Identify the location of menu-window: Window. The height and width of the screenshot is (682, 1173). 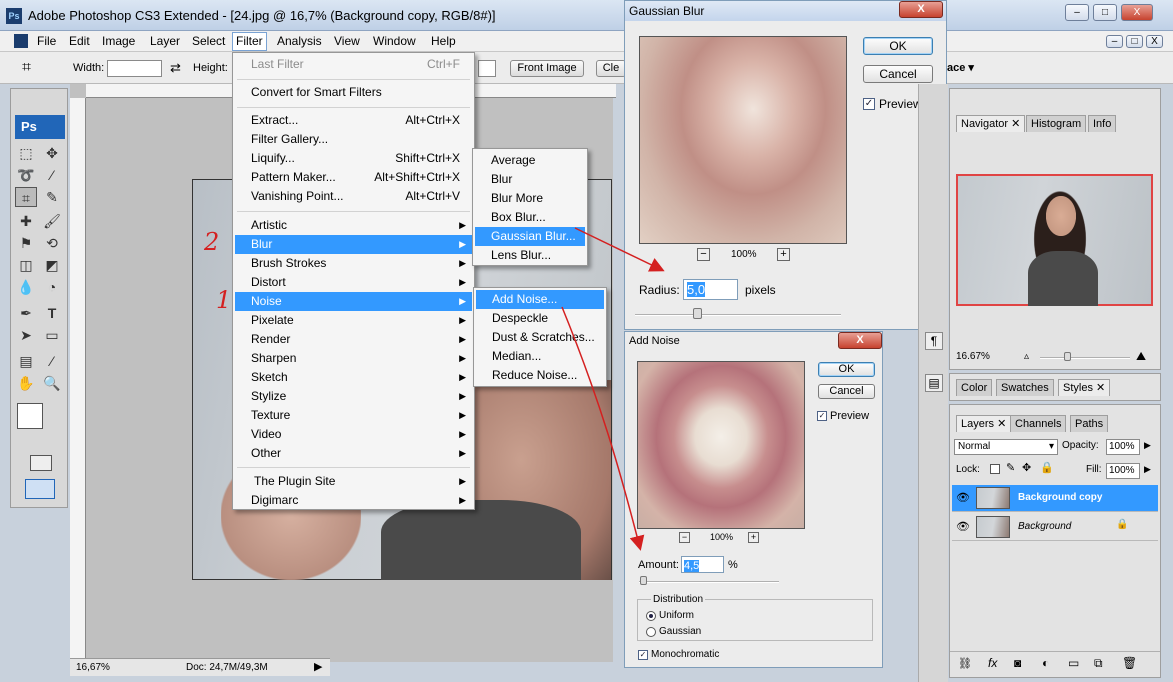
(394, 41).